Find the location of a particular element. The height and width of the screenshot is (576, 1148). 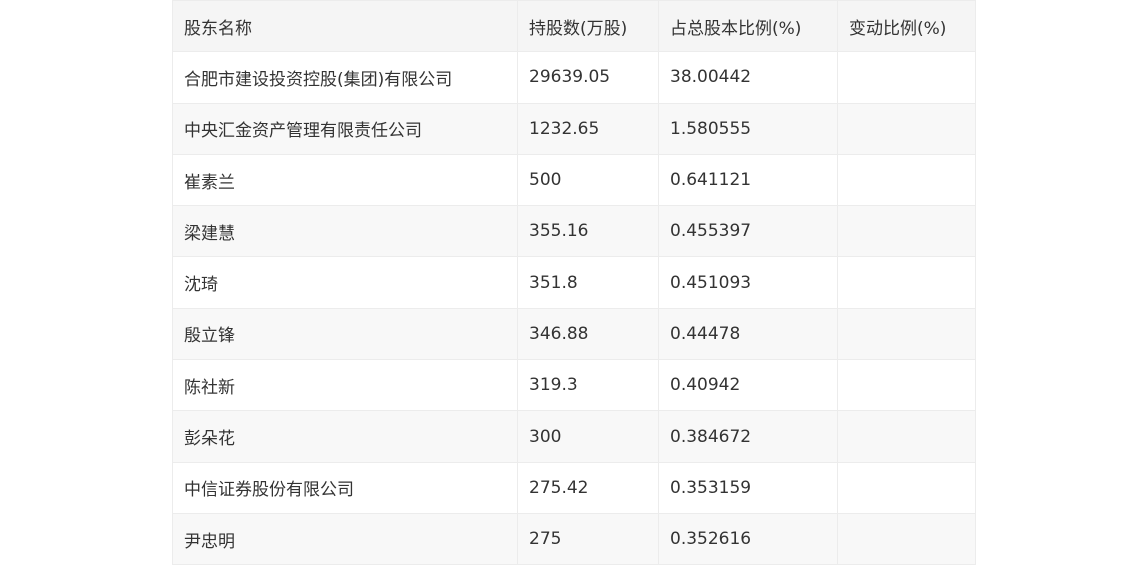

cell-share-ratio: 1.580555 is located at coordinates (748, 128).